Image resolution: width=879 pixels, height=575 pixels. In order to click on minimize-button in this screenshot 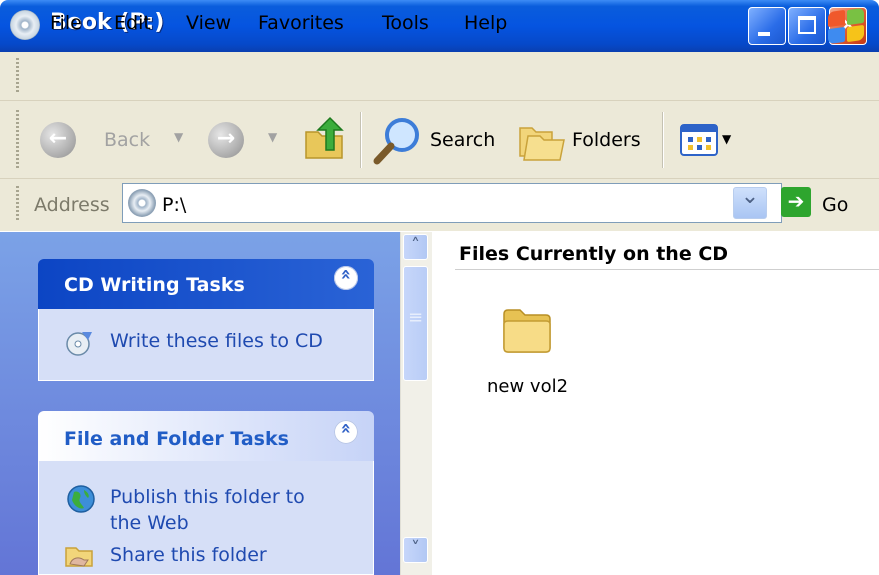, I will do `click(767, 26)`.